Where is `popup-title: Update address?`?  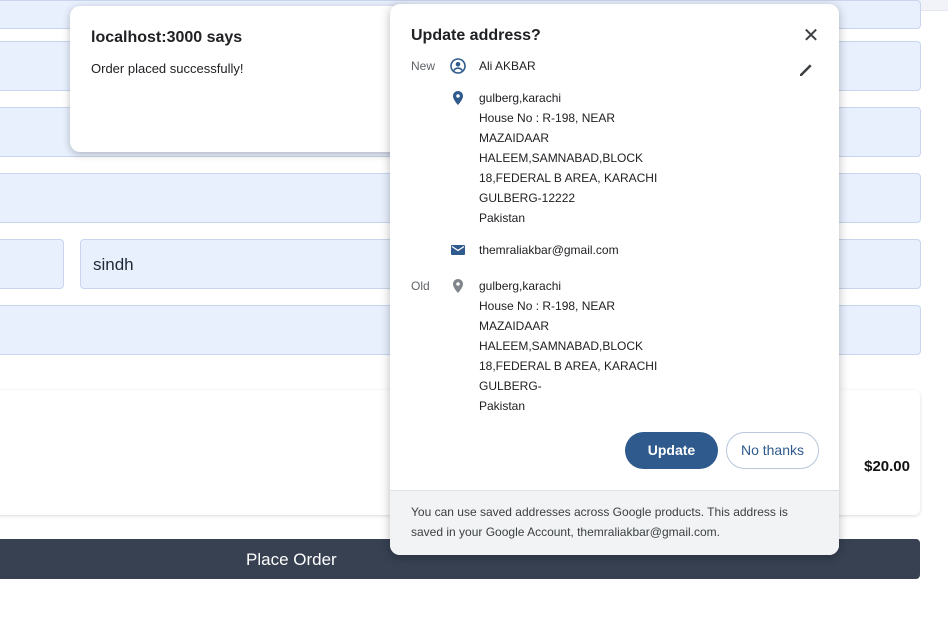 popup-title: Update address? is located at coordinates (476, 35).